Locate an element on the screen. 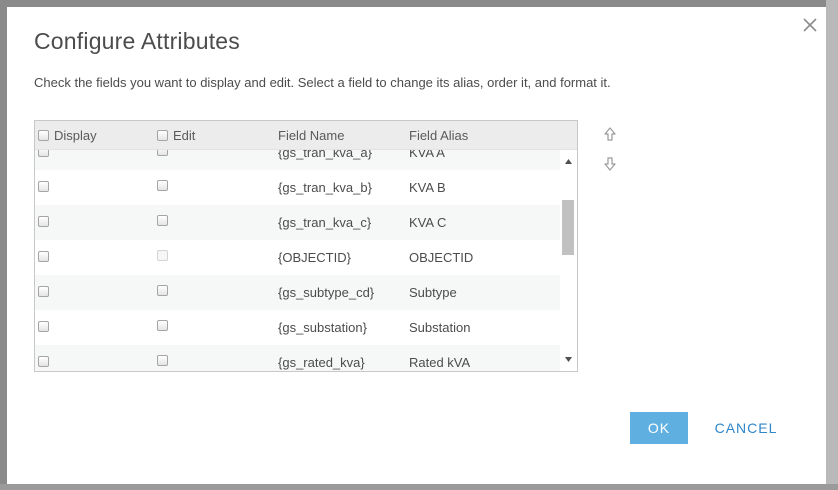 The image size is (838, 490). edit-checkbox-disabled is located at coordinates (162, 255).